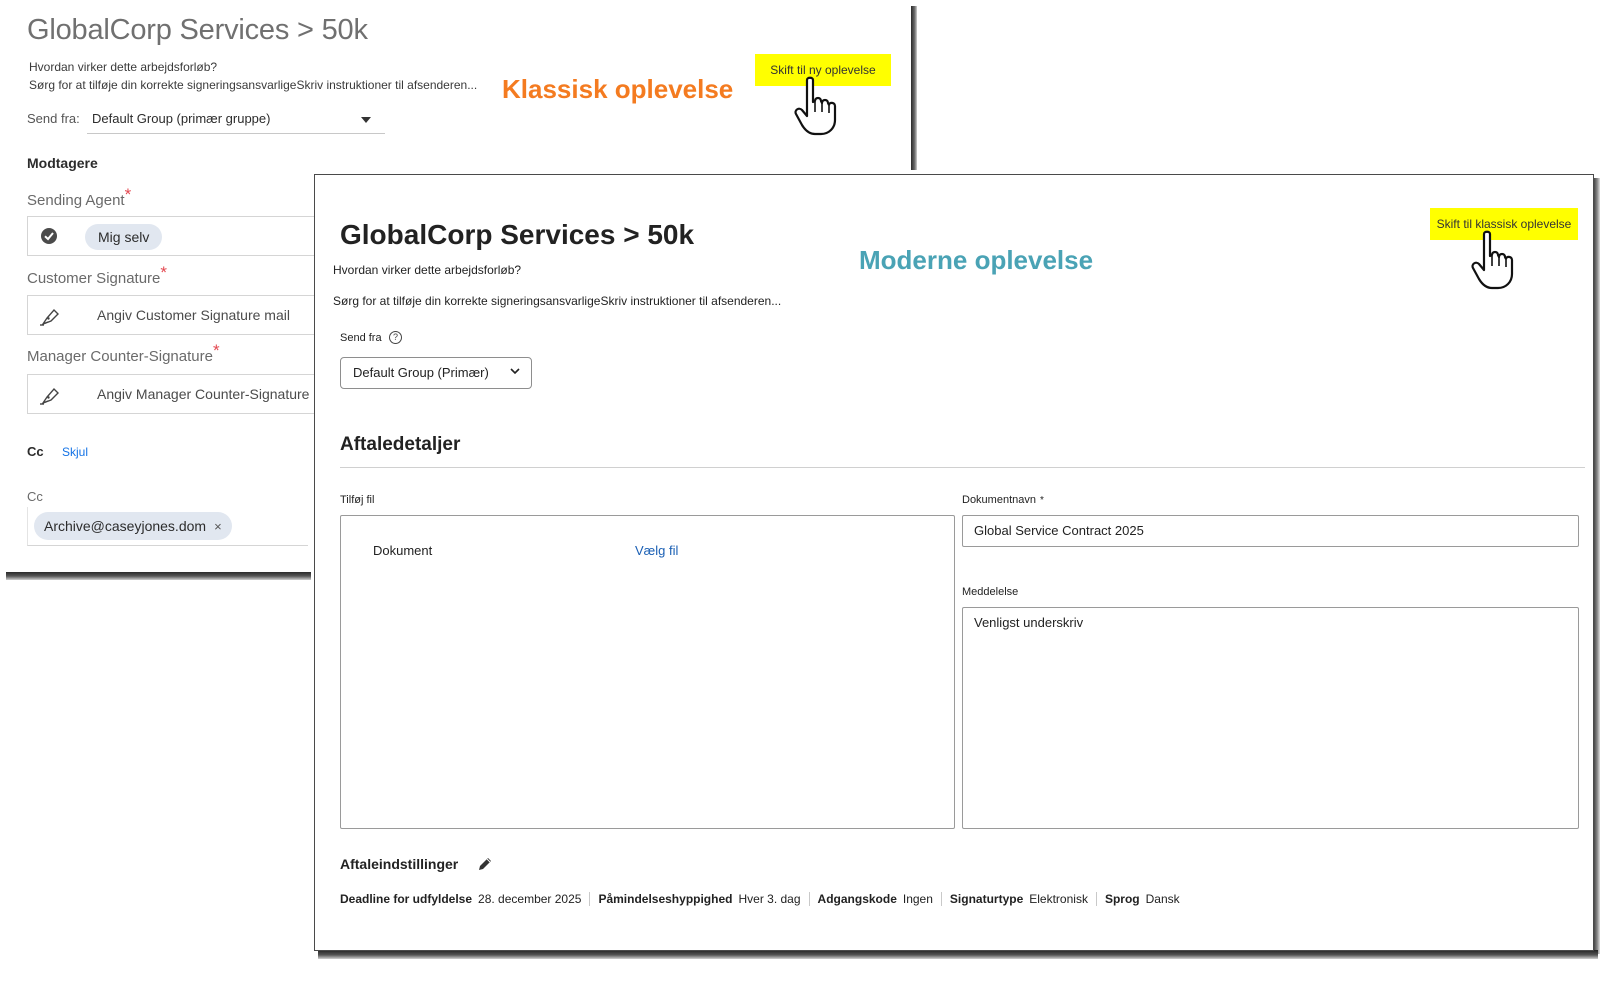  Describe the element at coordinates (1058, 899) in the screenshot. I see `setting-value: Elektronisk` at that location.